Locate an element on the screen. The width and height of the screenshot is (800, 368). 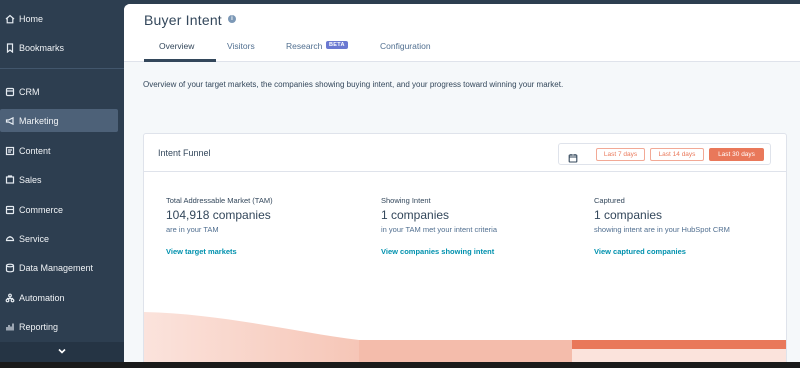
sidebar-item-reporting: Reporting is located at coordinates (59, 326).